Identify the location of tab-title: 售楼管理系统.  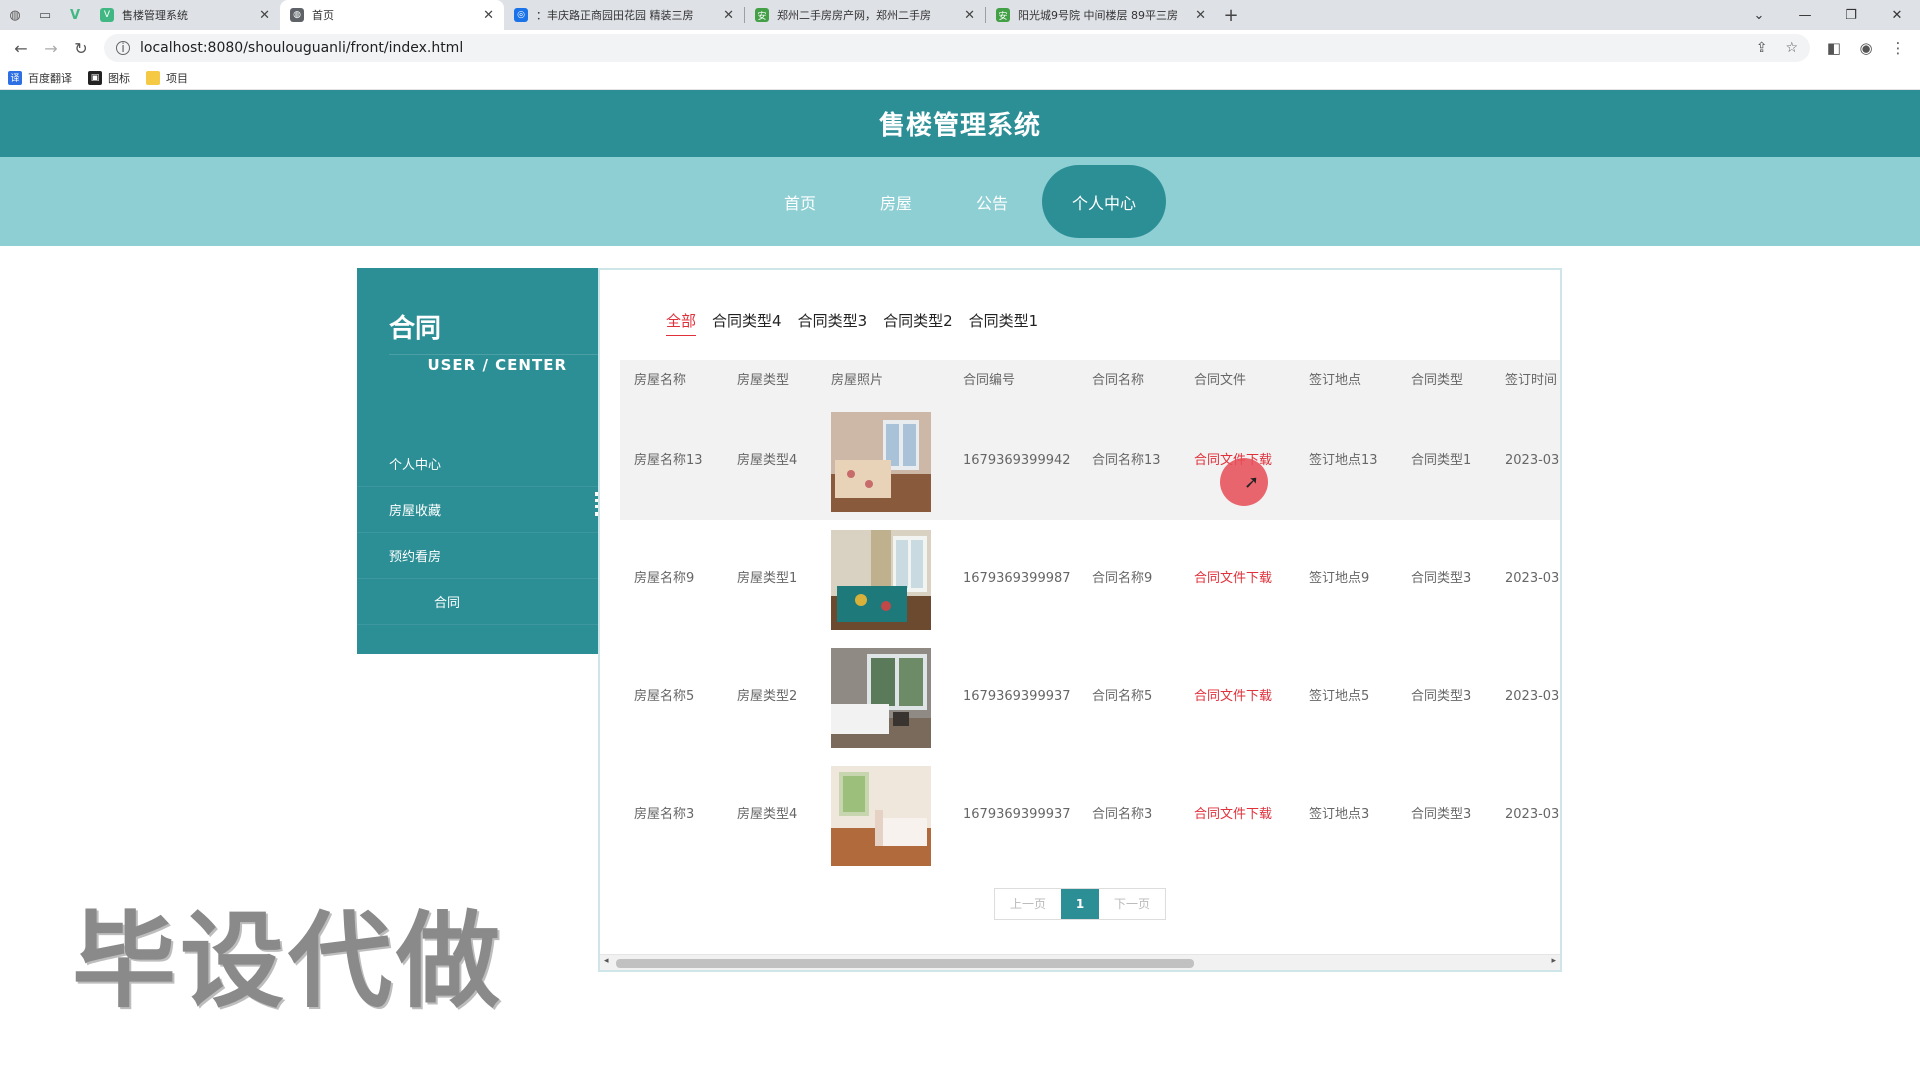
(155, 15).